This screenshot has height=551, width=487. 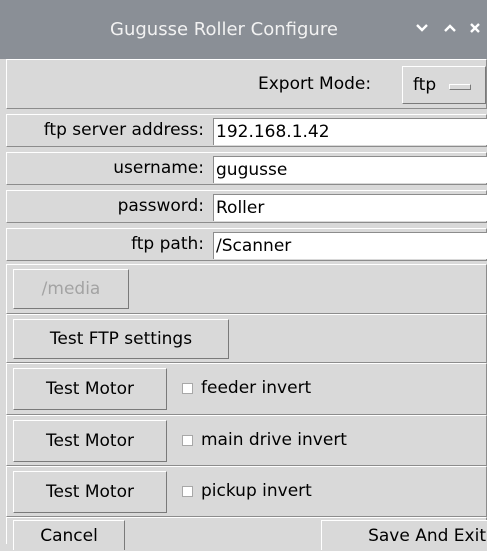 I want to click on ftp-path-input: /Scanner, so click(x=350, y=245).